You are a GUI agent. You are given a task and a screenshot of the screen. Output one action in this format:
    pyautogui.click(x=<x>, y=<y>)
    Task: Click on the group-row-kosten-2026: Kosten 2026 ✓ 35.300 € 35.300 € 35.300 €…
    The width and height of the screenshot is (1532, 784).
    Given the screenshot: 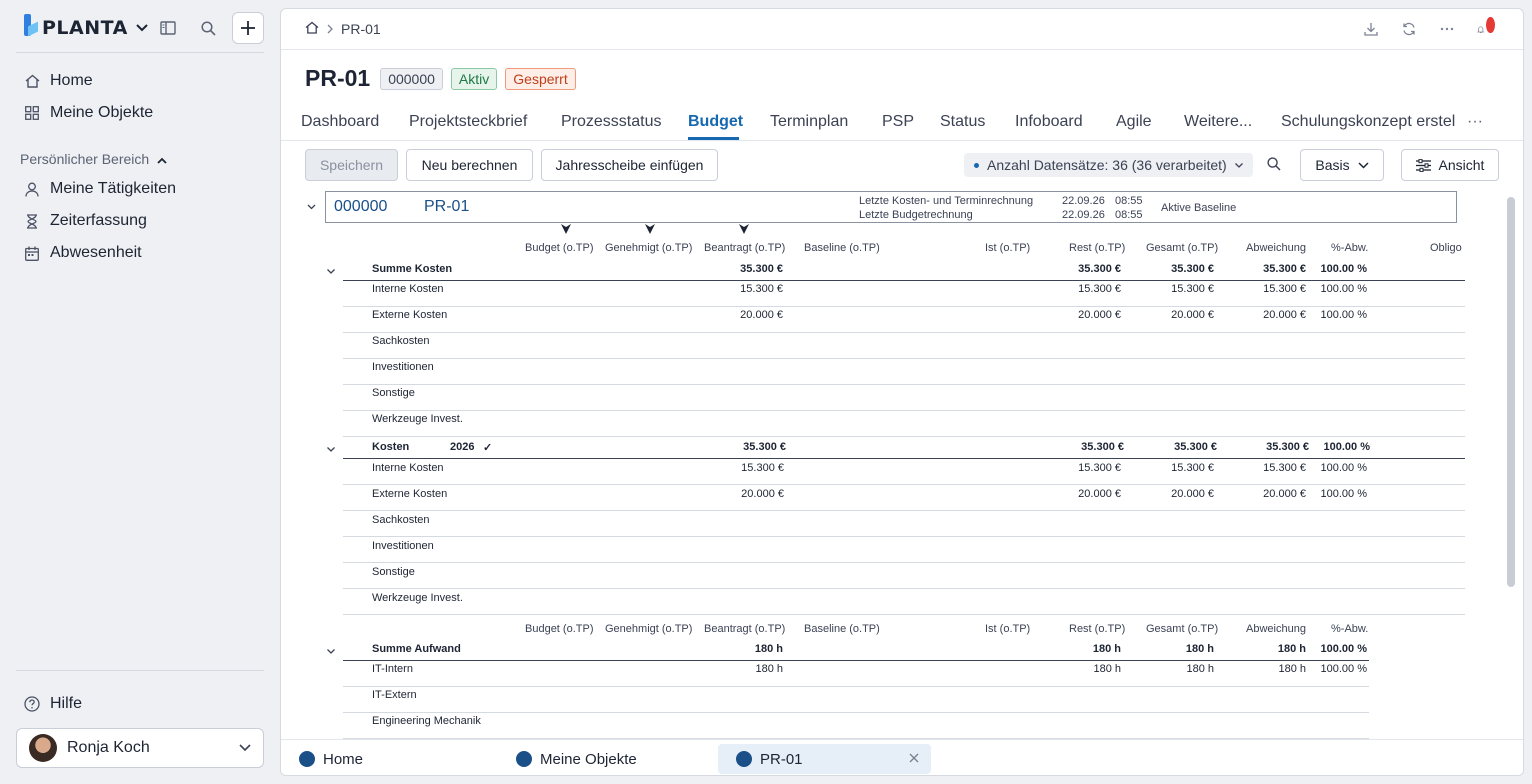 What is the action you would take?
    pyautogui.click(x=904, y=447)
    